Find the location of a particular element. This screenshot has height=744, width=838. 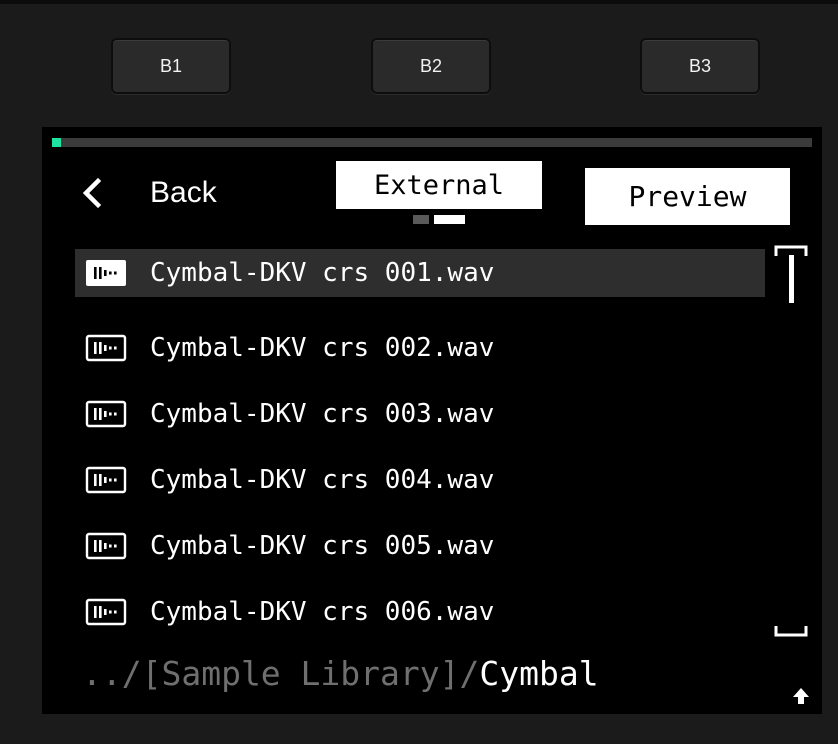

b3-button: B3 is located at coordinates (700, 66).